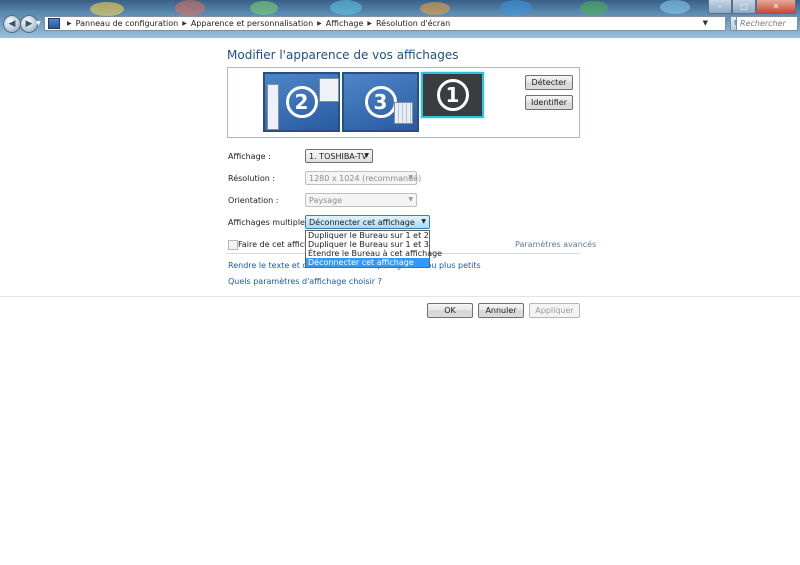 Image resolution: width=800 pixels, height=565 pixels. I want to click on monitor-2: 2, so click(301, 102).